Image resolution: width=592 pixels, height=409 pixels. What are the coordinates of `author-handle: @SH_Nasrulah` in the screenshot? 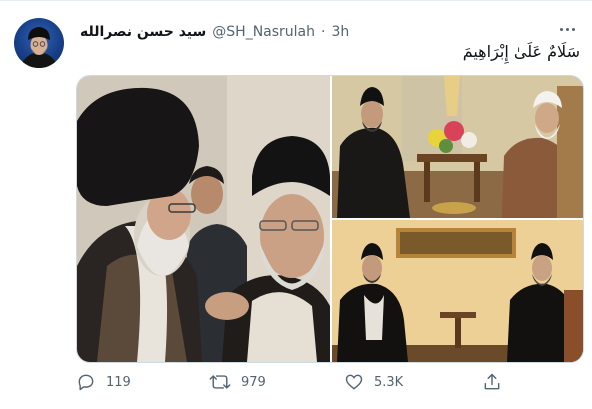 It's located at (263, 32).